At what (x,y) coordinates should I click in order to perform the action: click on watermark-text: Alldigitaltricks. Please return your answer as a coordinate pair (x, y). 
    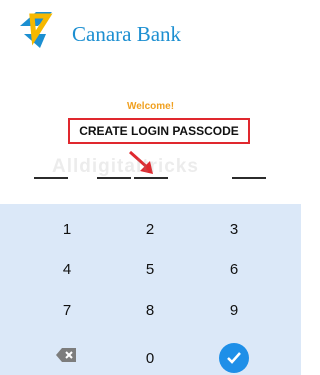
    Looking at the image, I should click on (125, 166).